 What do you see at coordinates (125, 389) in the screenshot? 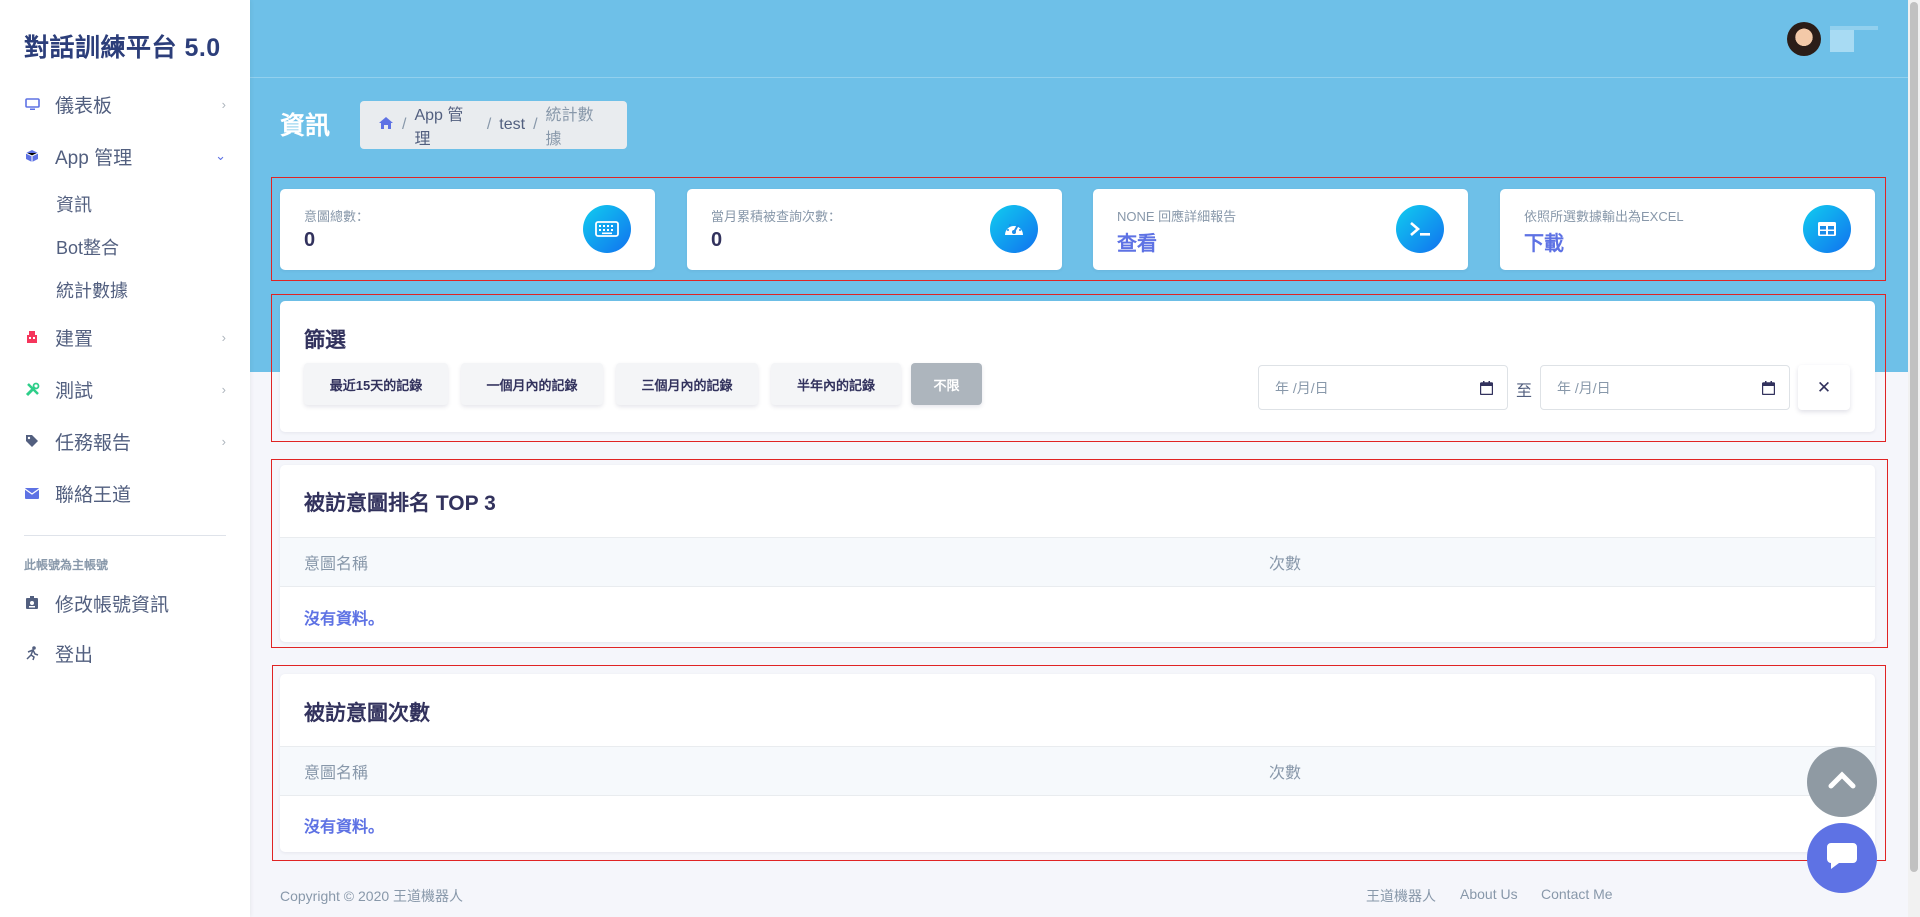
I see `sidebar-item-test: 測試 ›` at bounding box center [125, 389].